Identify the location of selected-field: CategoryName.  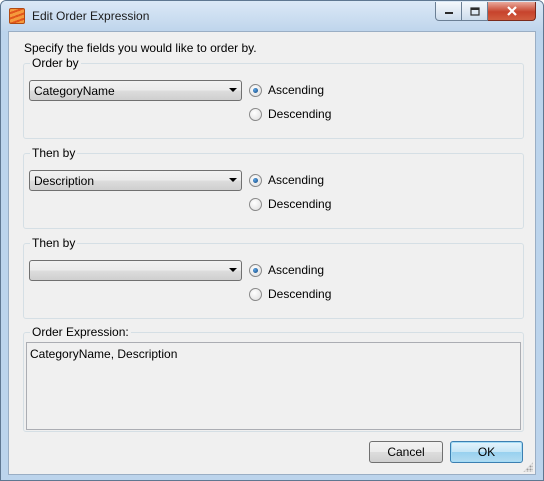
(74, 91).